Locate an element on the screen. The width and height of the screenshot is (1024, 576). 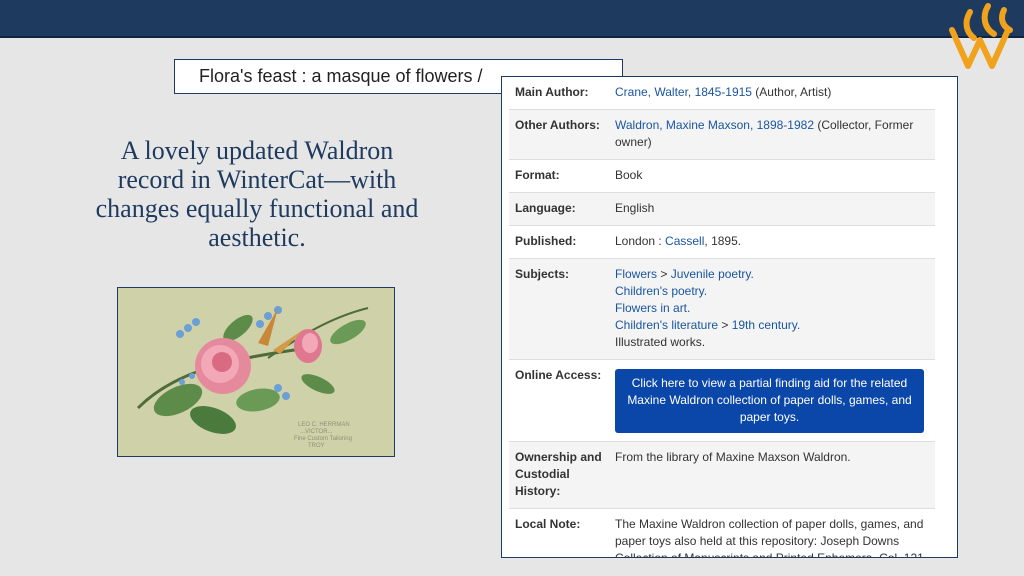
published-year: , 1895. is located at coordinates (723, 241).